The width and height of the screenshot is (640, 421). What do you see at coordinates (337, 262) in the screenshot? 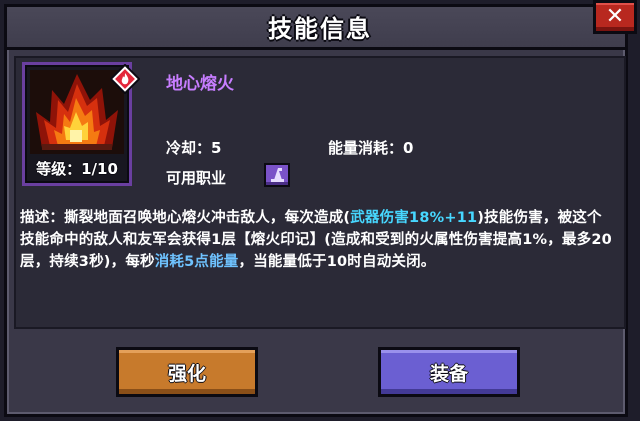
I see `description-text-3: ，当能量低于10时自动关闭。` at bounding box center [337, 262].